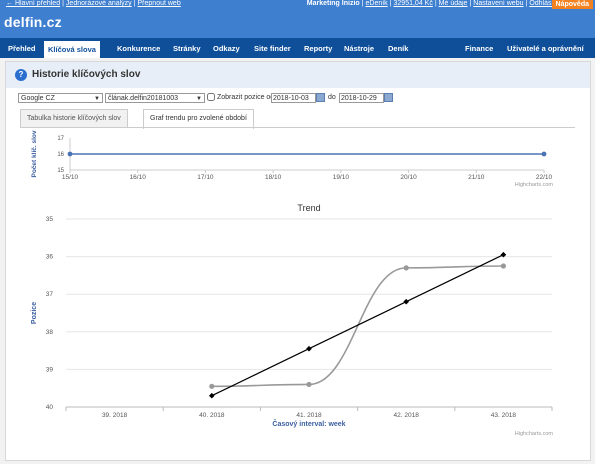 Image resolution: width=595 pixels, height=464 pixels. I want to click on help-icon: ?, so click(21, 75).